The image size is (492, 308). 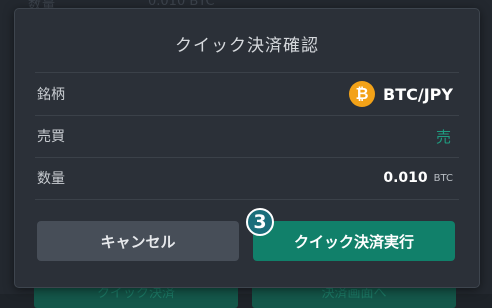 I want to click on quantity-label: 数量, so click(x=50, y=178).